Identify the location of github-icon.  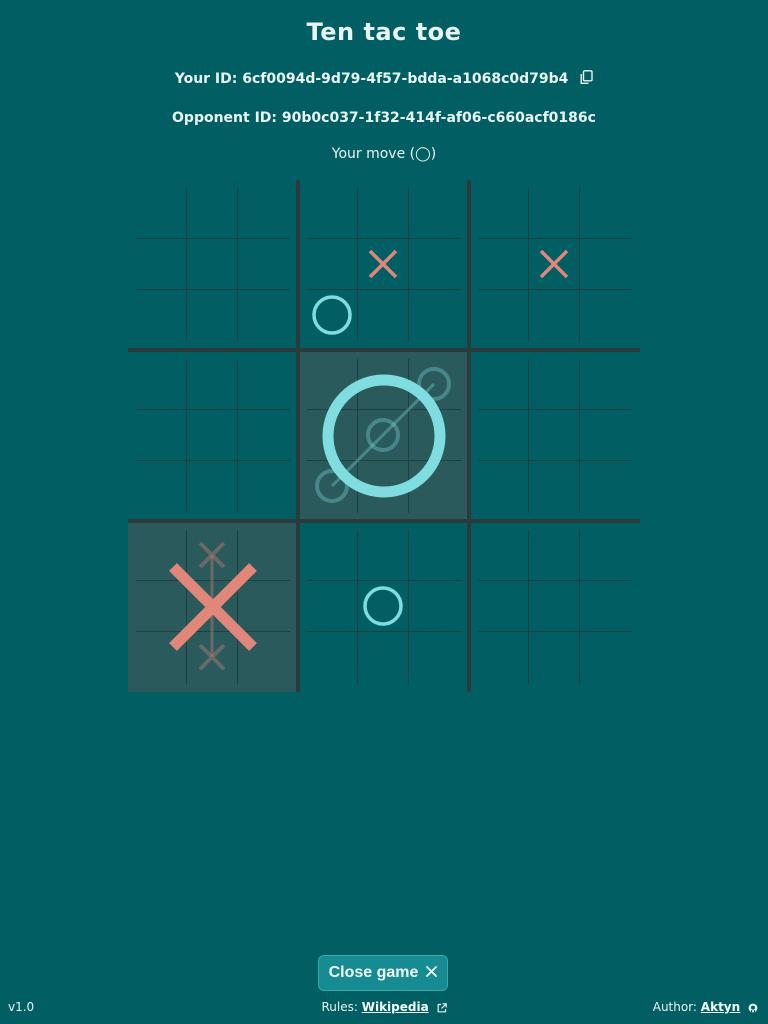
(753, 1009).